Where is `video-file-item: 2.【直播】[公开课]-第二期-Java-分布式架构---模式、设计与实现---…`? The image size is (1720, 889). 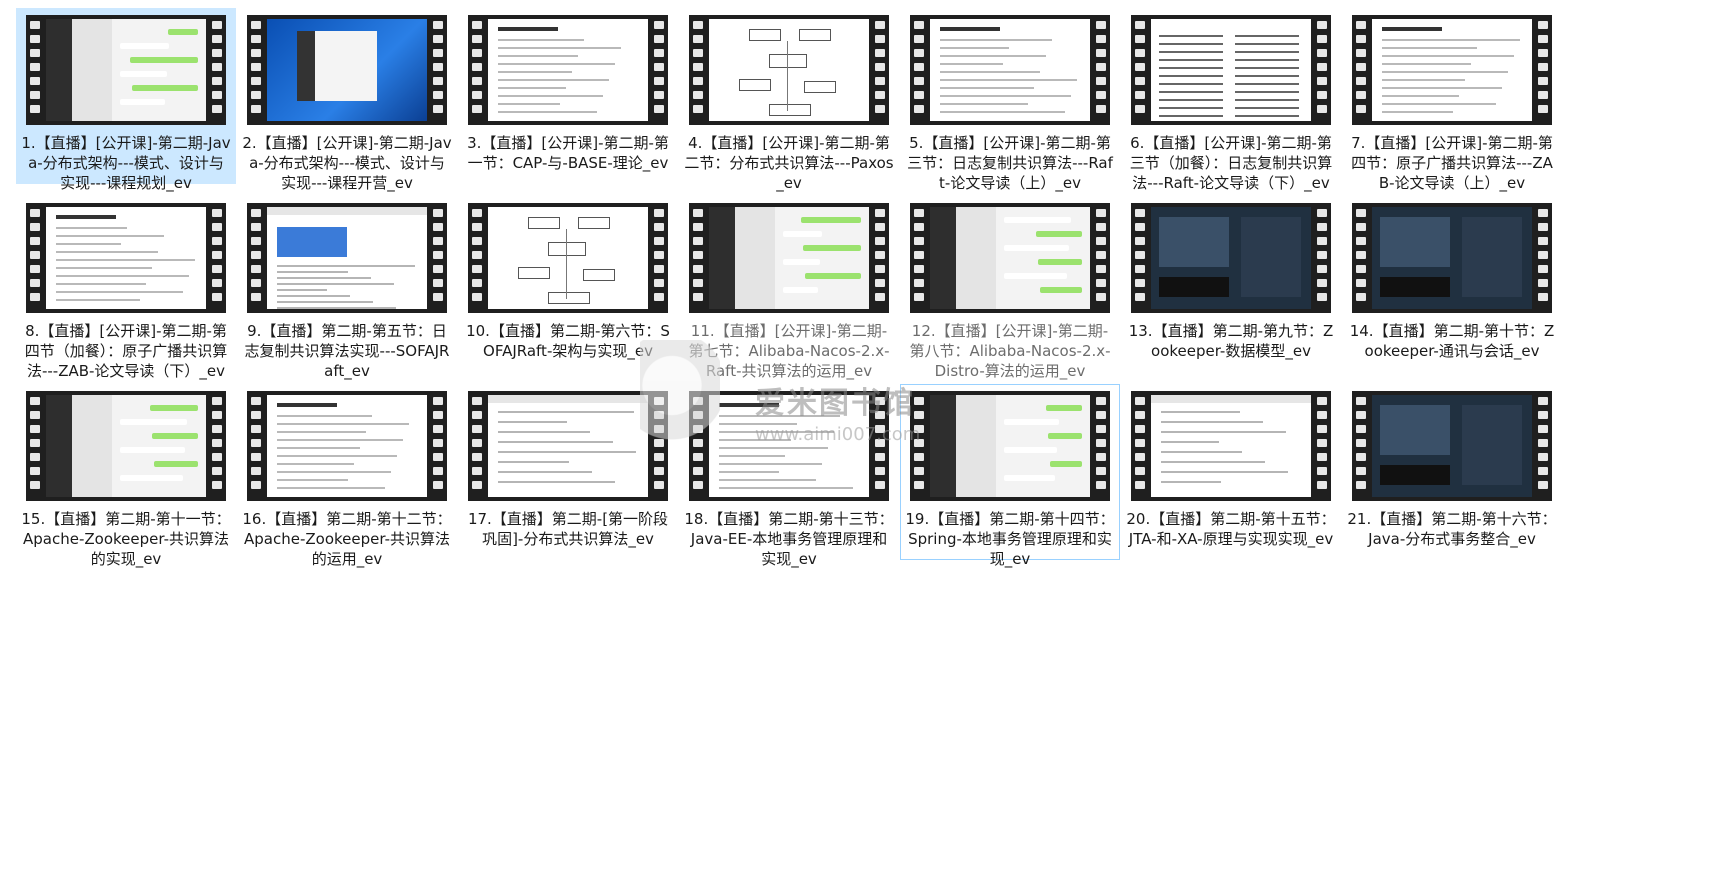
video-file-item: 2.【直播】[公开课]-第二期-Java-分布式架构---模式、设计与实现---… is located at coordinates (347, 100).